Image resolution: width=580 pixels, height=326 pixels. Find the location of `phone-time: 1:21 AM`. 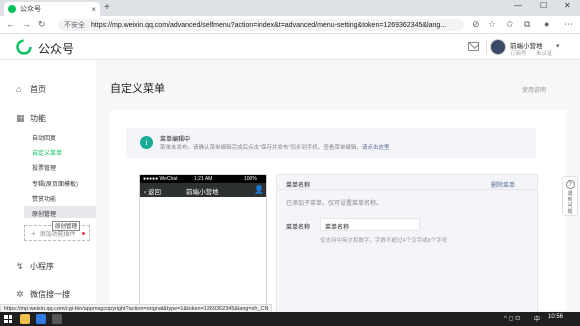

phone-time: 1:21 AM is located at coordinates (203, 179).